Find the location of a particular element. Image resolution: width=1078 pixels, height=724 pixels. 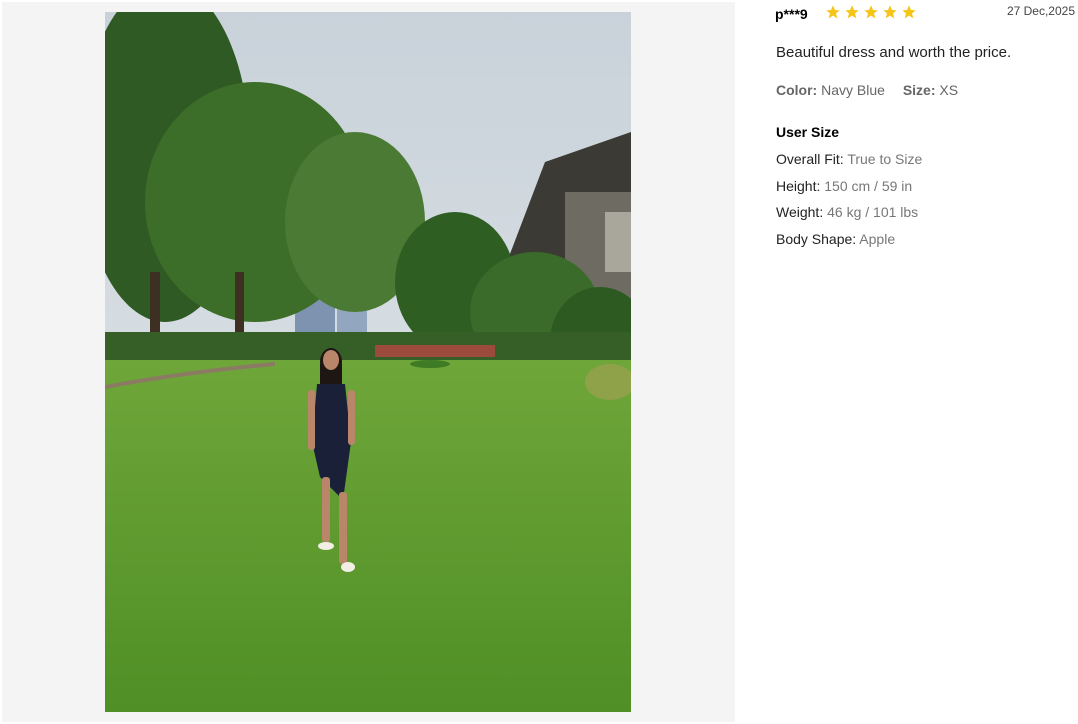

size-label: Size: is located at coordinates (919, 90).